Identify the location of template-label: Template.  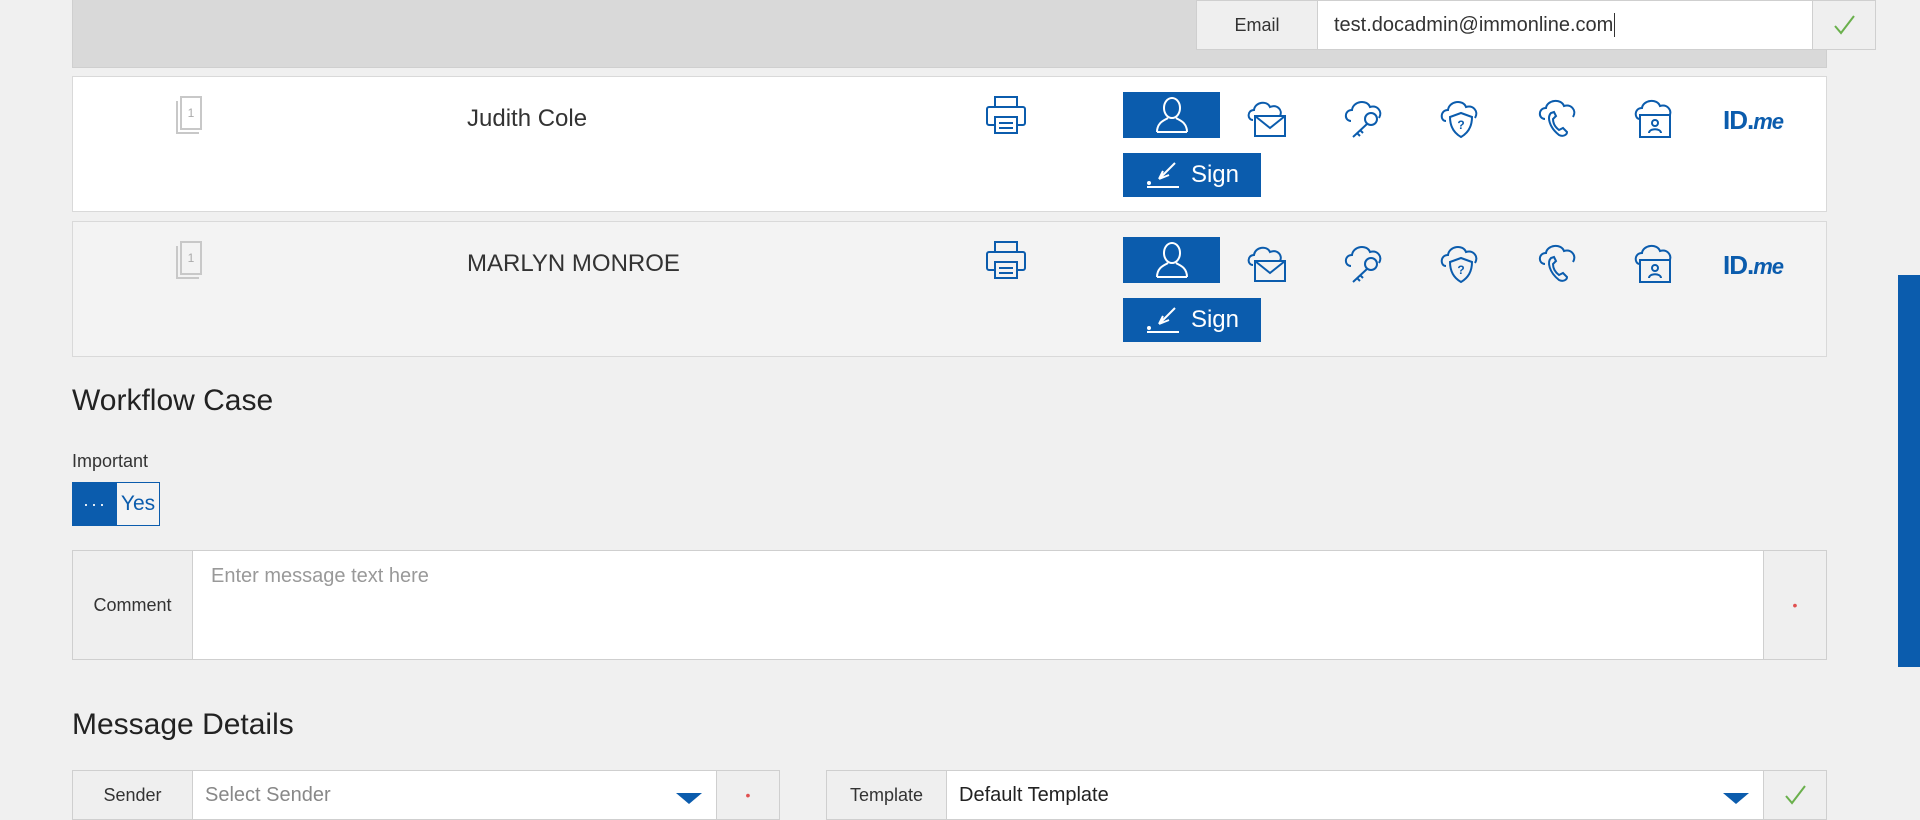
(887, 795).